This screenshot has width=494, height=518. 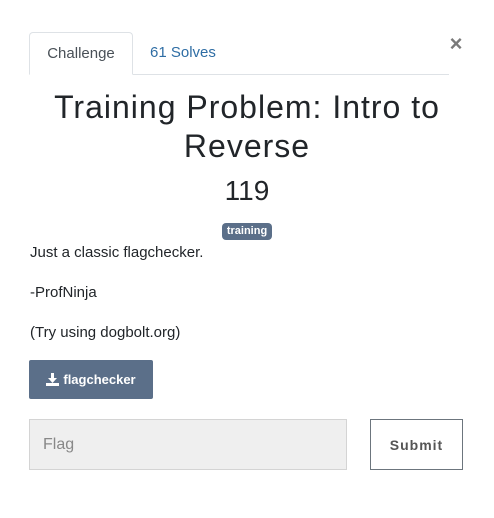 I want to click on download-icon, so click(x=53, y=379).